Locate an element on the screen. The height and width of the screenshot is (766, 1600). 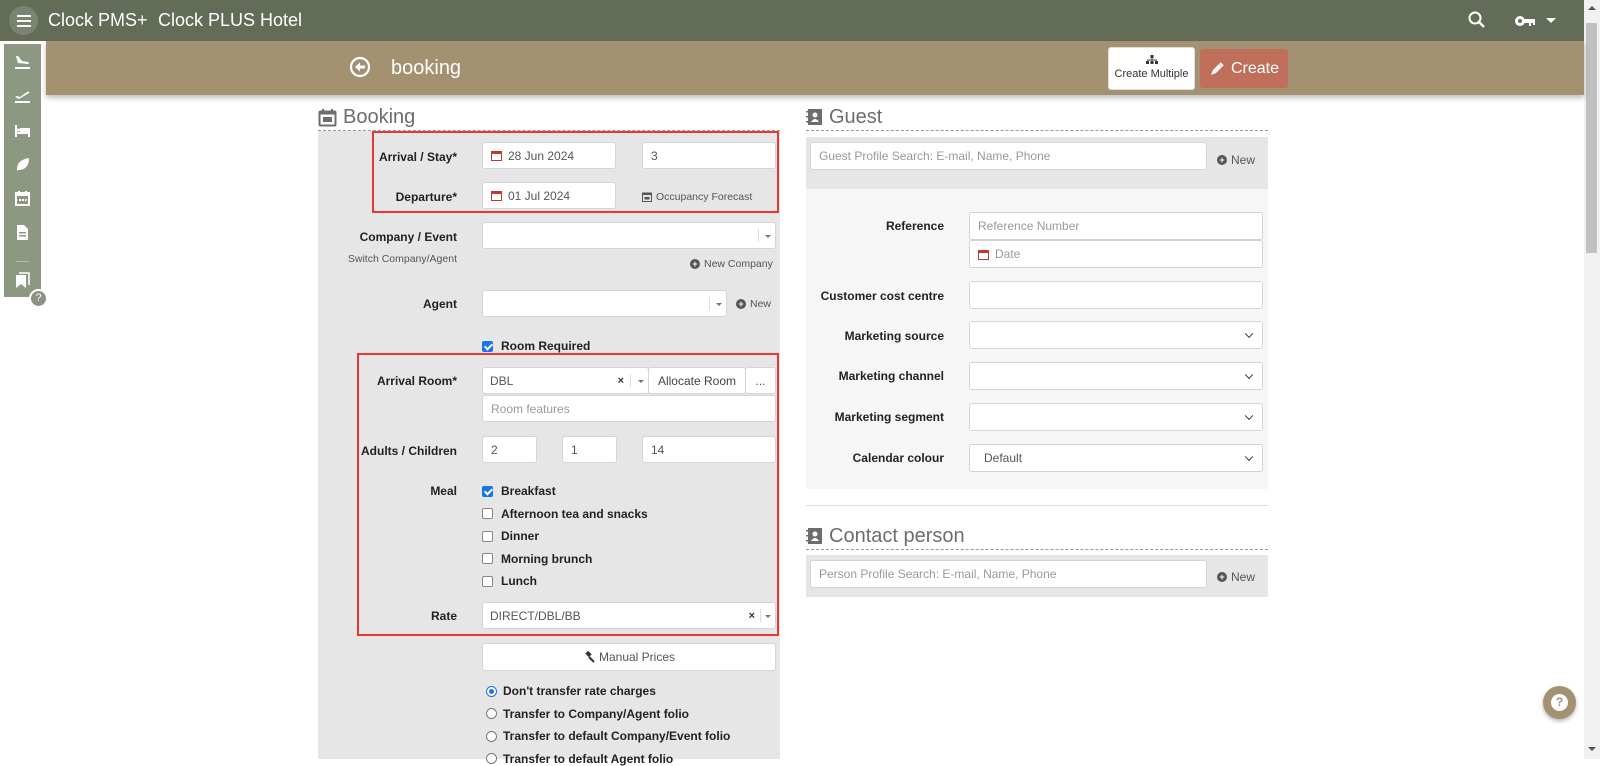
pen-icon is located at coordinates (1217, 68).